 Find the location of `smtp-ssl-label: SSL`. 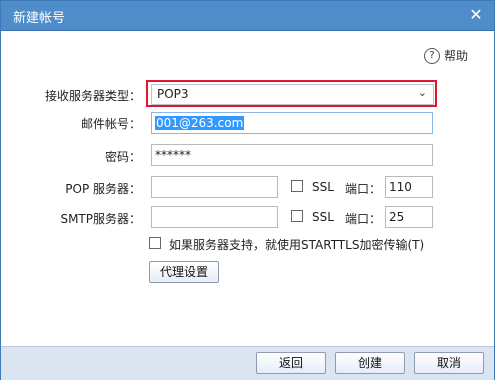

smtp-ssl-label: SSL is located at coordinates (323, 217).